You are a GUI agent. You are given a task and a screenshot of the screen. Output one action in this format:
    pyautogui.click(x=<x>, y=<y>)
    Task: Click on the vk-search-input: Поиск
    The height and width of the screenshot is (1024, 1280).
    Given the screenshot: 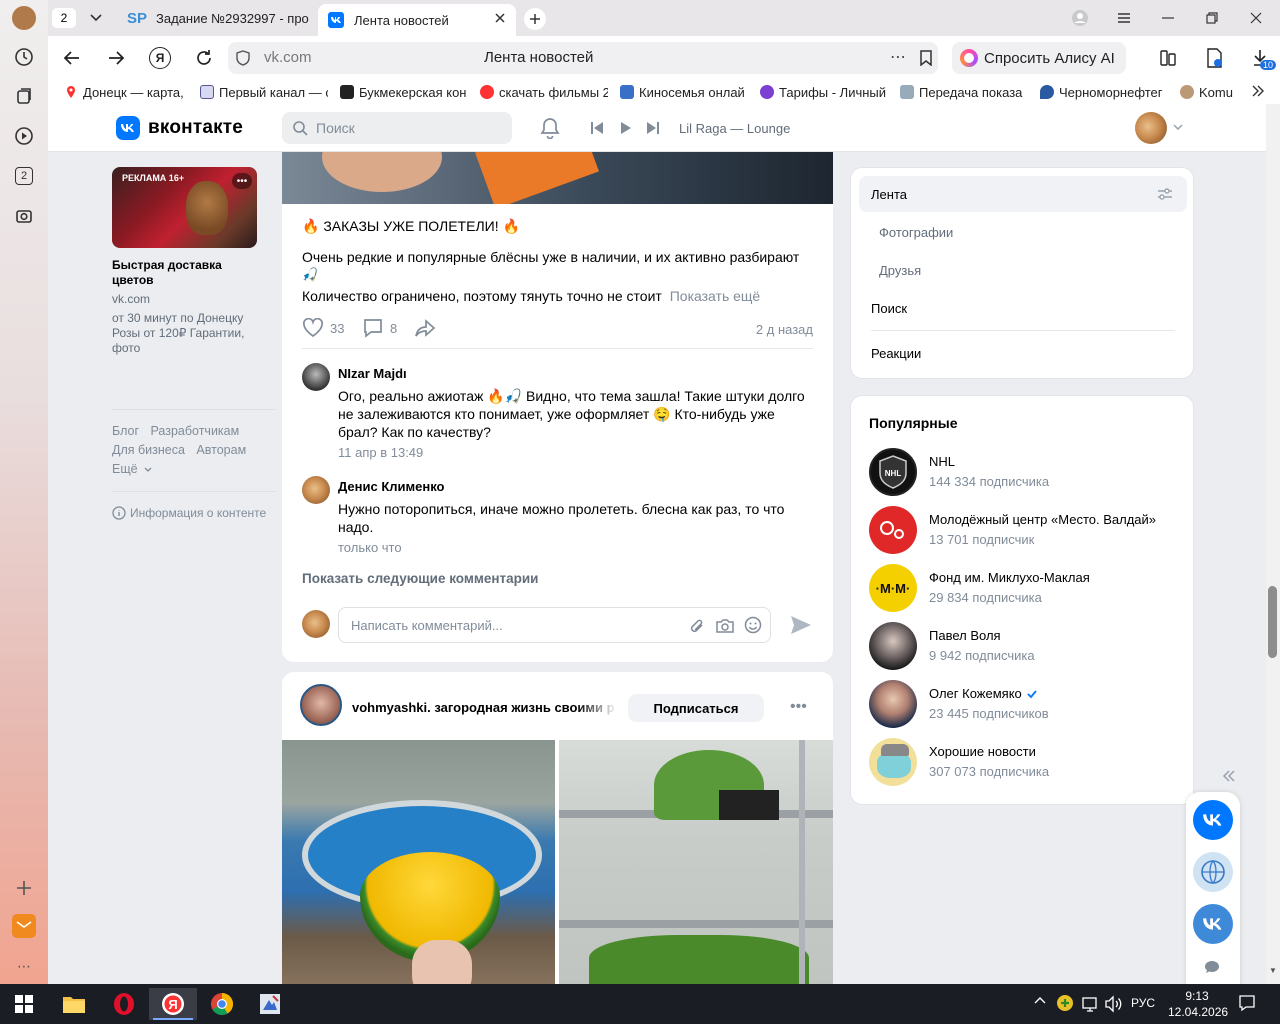 What is the action you would take?
    pyautogui.click(x=397, y=128)
    